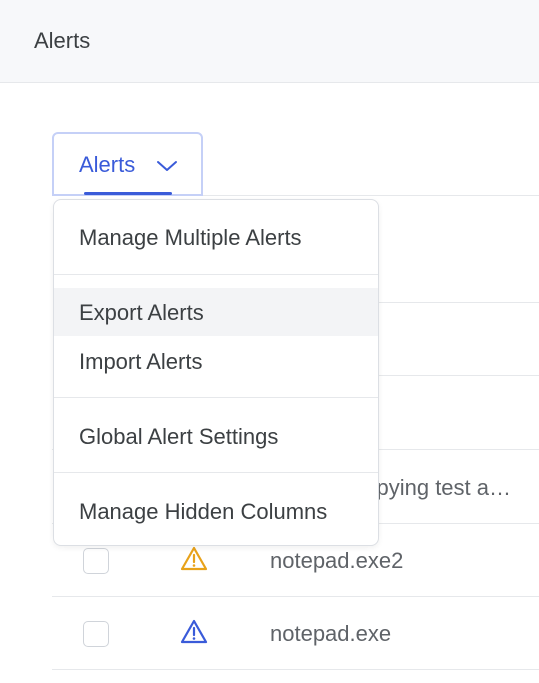 The width and height of the screenshot is (539, 683). Describe the element at coordinates (107, 164) in the screenshot. I see `alerts-tab-label: Alerts` at that location.